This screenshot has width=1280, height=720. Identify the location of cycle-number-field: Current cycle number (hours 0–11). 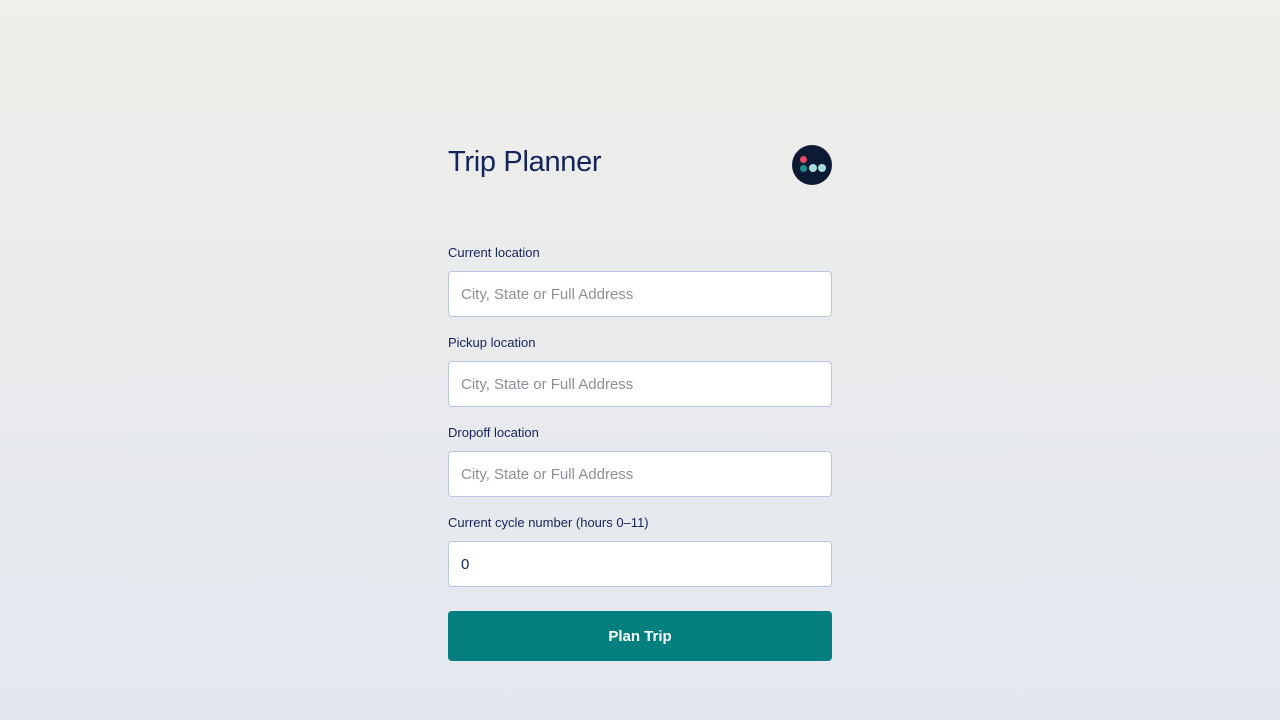
(640, 550).